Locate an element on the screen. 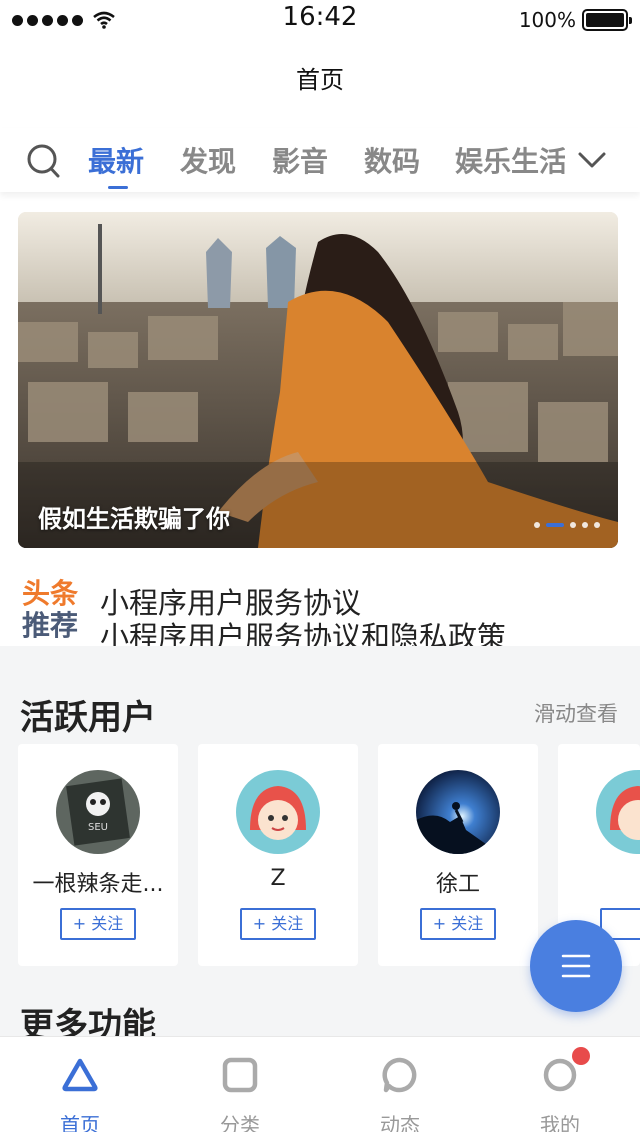 This screenshot has width=640, height=1132. active-tab-indicator is located at coordinates (118, 187).